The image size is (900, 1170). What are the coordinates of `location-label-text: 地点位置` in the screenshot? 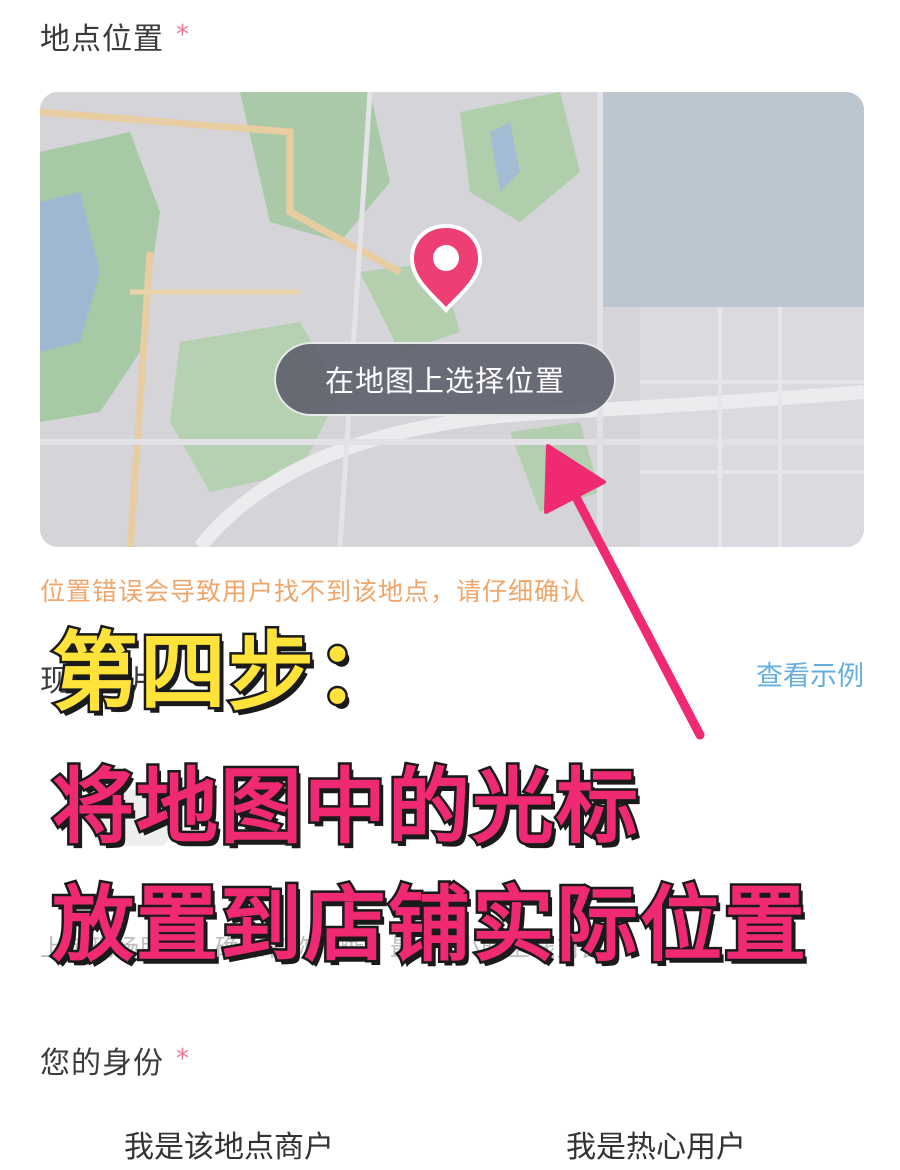 It's located at (102, 39).